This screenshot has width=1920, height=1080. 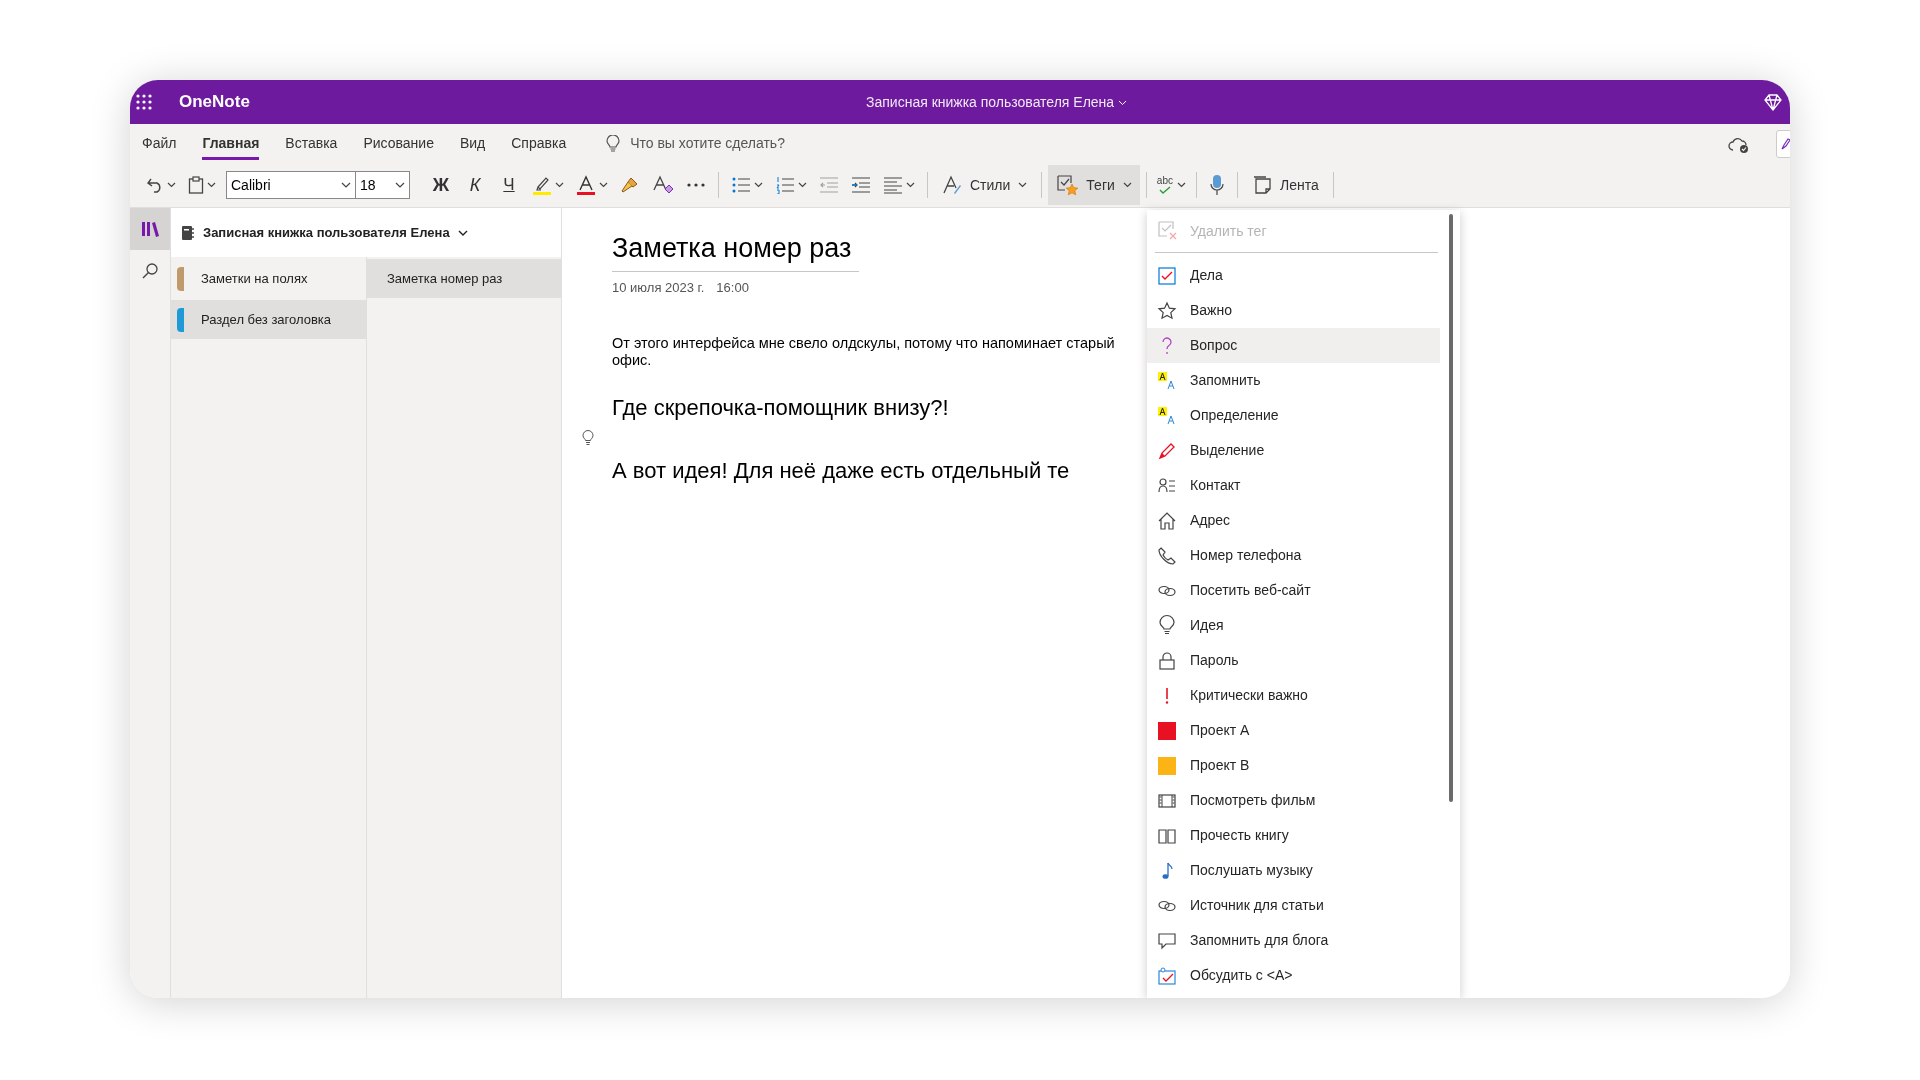 I want to click on clear-format-icon, so click(x=663, y=185).